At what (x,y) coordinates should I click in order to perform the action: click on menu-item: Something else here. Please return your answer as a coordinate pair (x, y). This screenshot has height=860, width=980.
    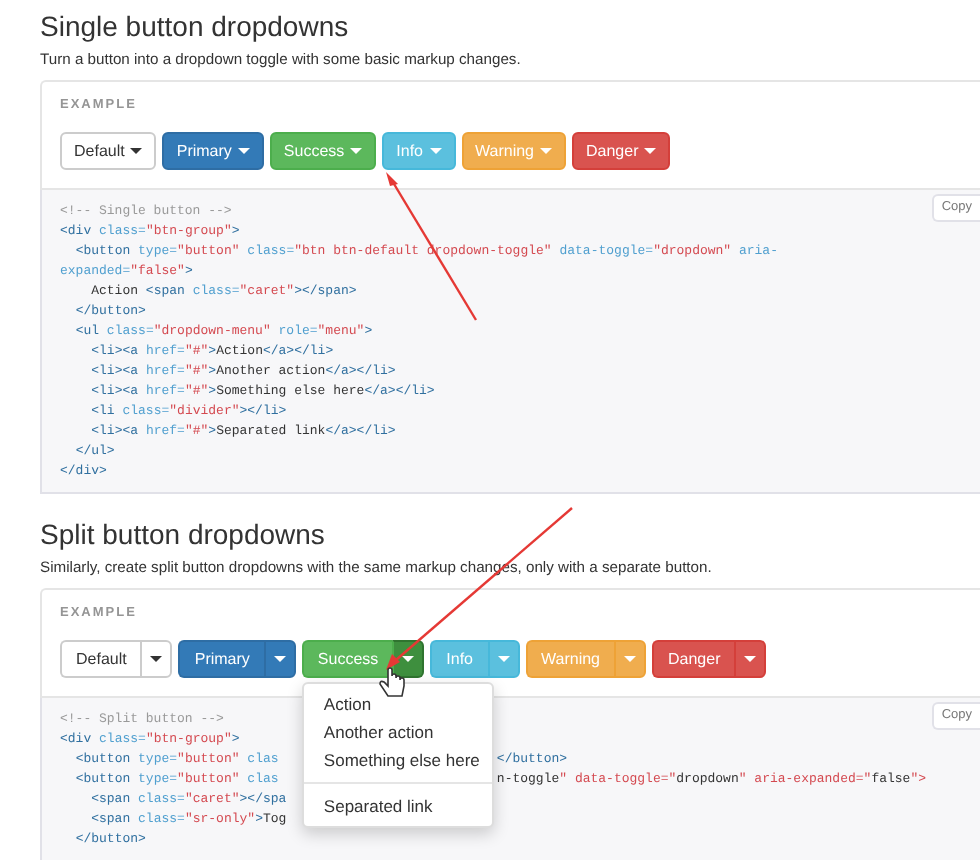
    Looking at the image, I should click on (397, 760).